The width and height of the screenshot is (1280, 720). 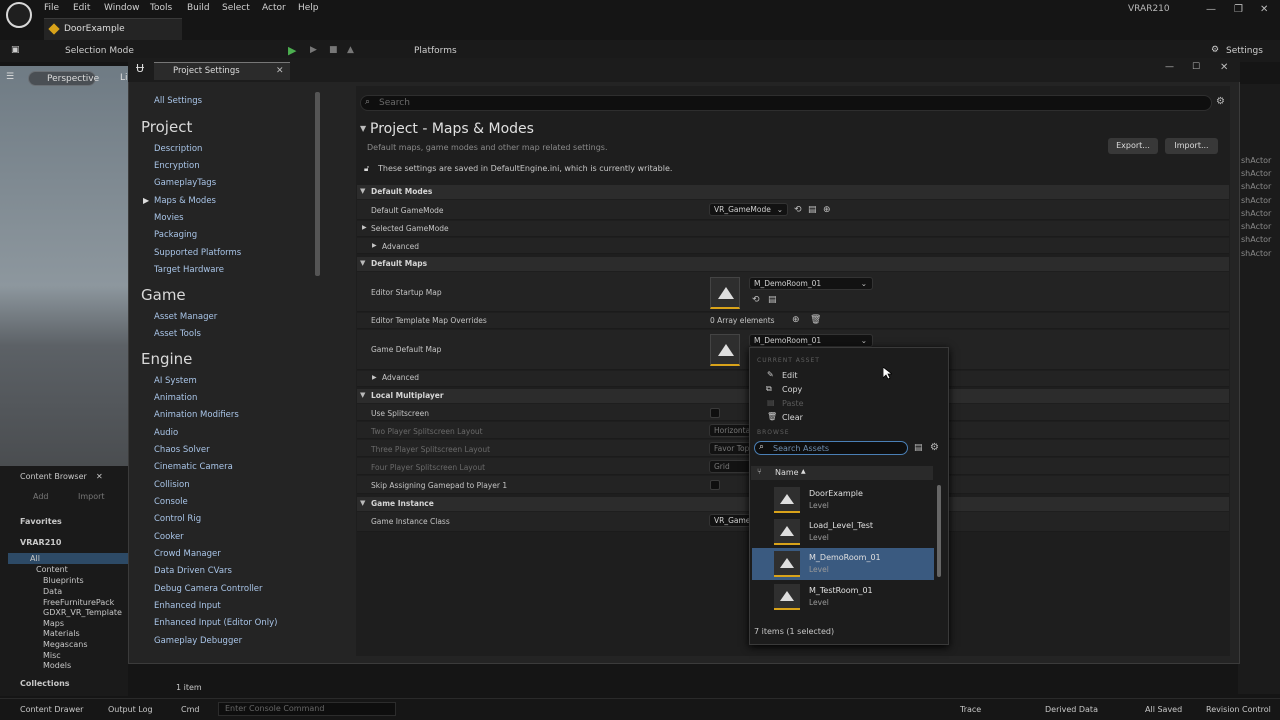 What do you see at coordinates (171, 502) in the screenshot?
I see `sidebar-item-console: Console` at bounding box center [171, 502].